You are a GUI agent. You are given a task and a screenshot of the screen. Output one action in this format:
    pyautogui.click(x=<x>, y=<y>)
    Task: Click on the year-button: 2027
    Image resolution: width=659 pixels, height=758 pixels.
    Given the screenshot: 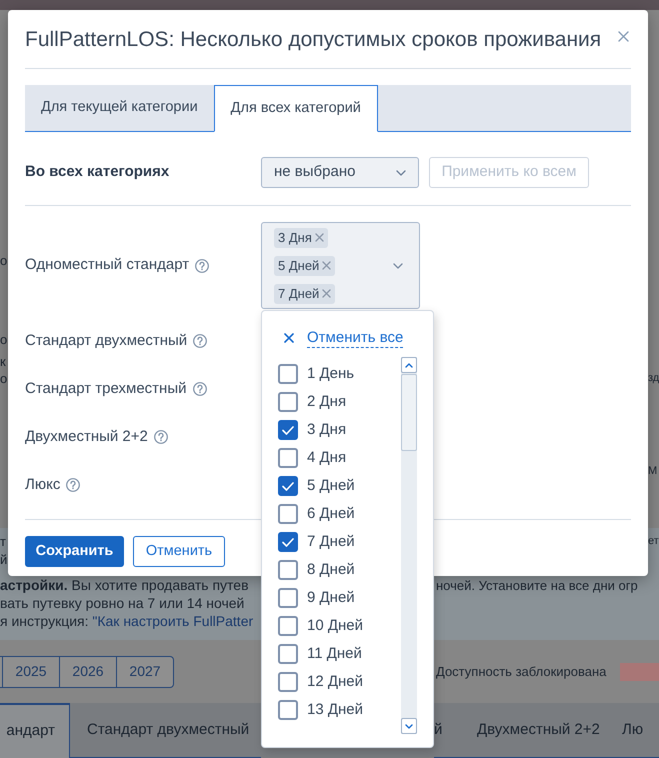 What is the action you would take?
    pyautogui.click(x=145, y=672)
    